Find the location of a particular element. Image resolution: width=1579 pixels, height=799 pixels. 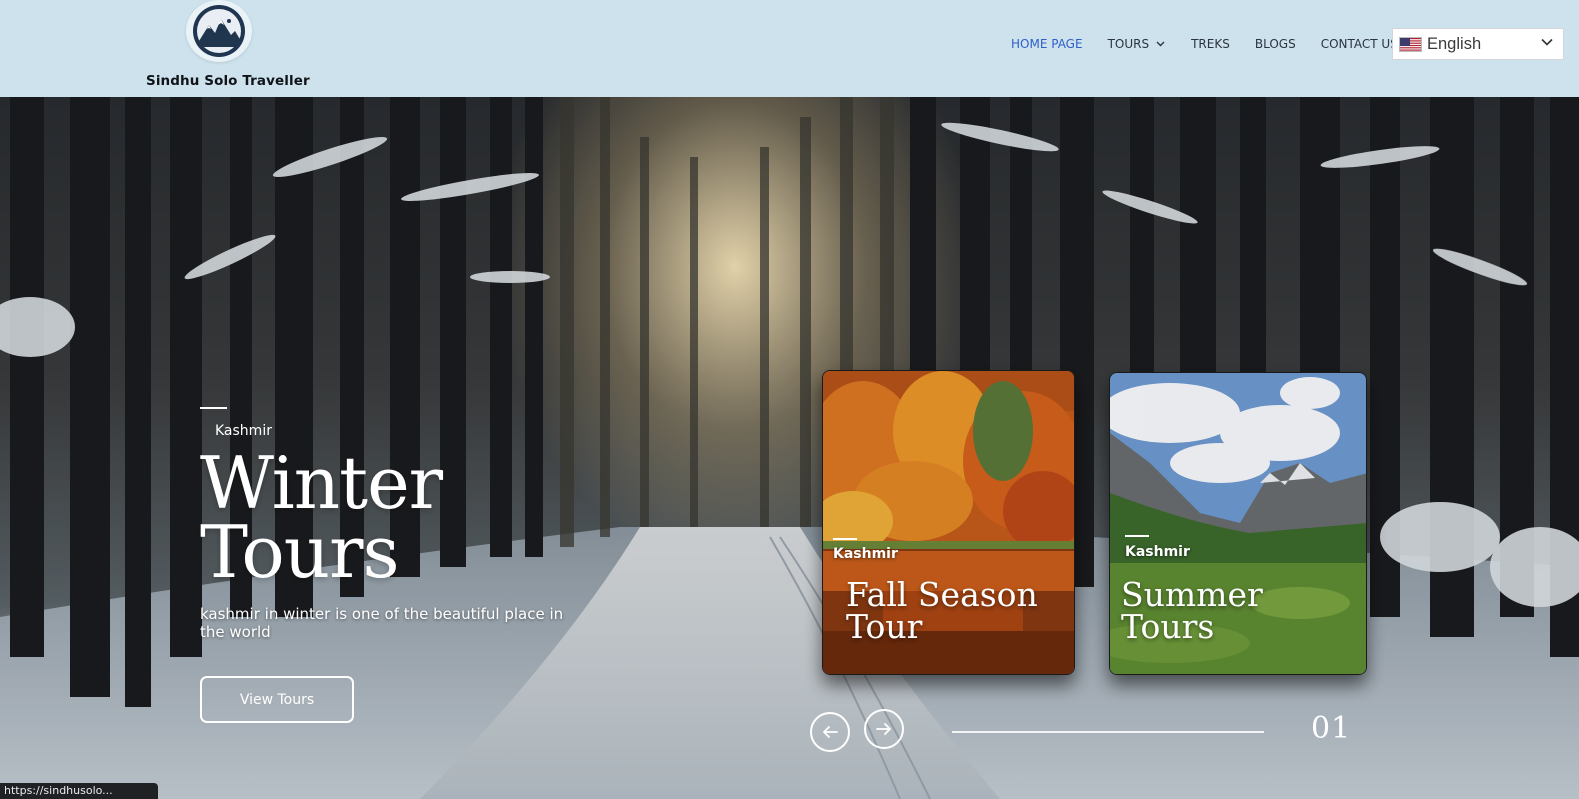

brand-name: Sindhu Solo Traveller is located at coordinates (228, 81).